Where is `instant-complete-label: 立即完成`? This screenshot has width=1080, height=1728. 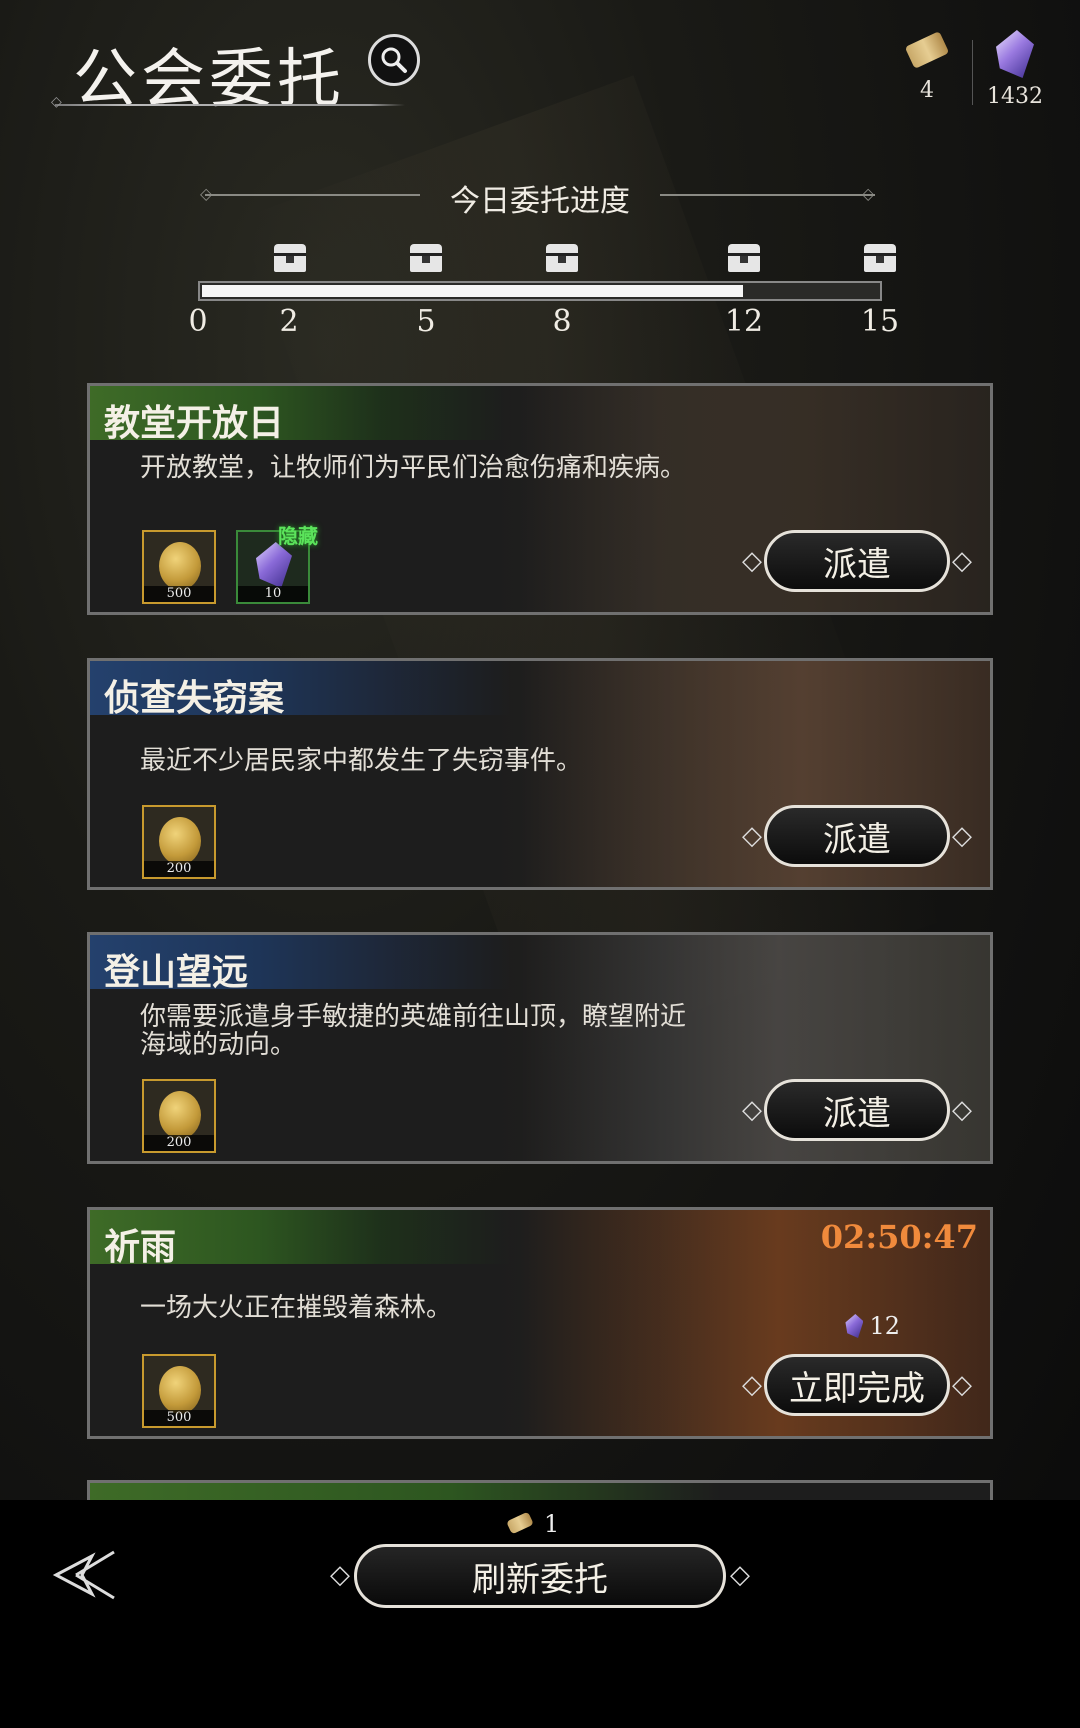 instant-complete-label: 立即完成 is located at coordinates (857, 1385).